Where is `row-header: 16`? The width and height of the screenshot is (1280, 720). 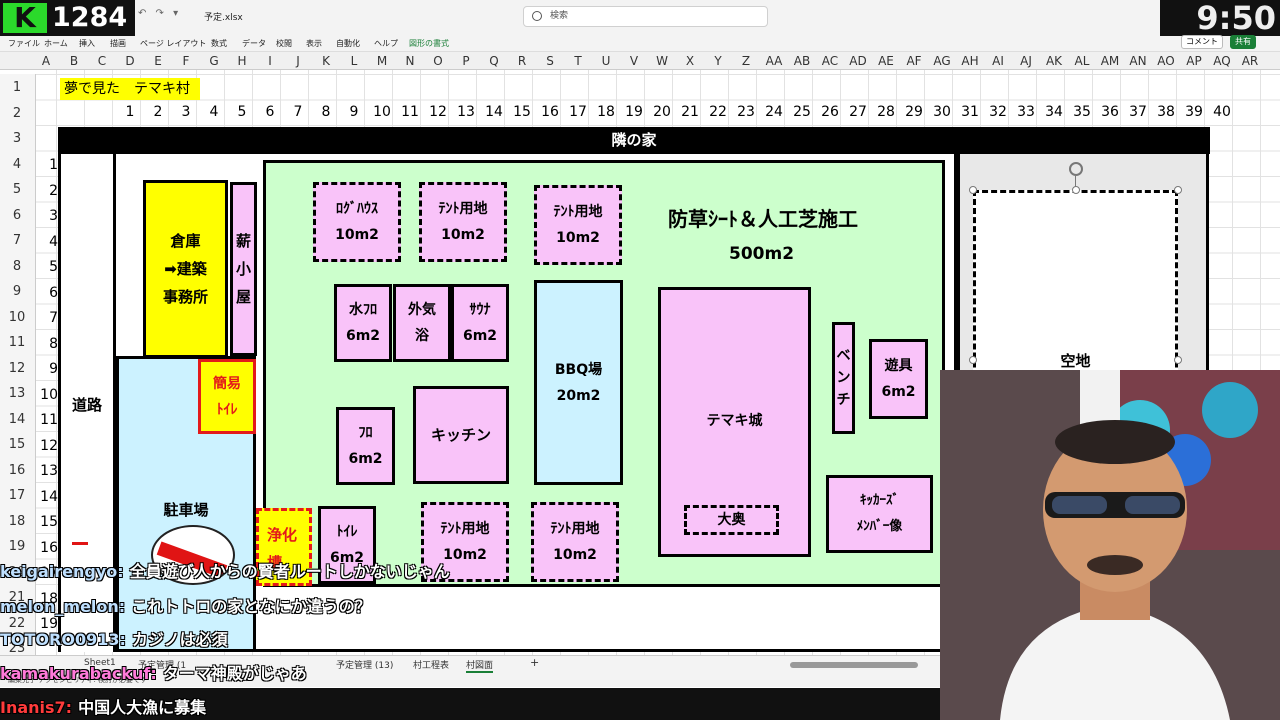
row-header: 16 is located at coordinates (17, 470).